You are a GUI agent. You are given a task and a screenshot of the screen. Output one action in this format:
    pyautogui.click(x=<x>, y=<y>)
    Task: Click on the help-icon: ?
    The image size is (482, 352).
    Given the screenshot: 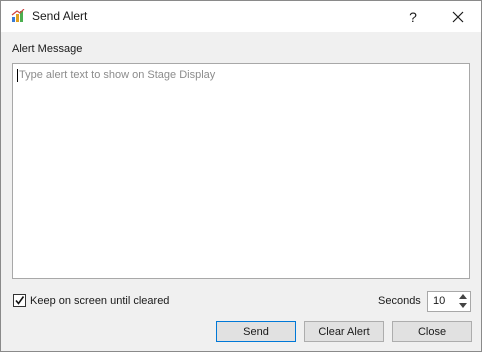 What is the action you would take?
    pyautogui.click(x=413, y=16)
    